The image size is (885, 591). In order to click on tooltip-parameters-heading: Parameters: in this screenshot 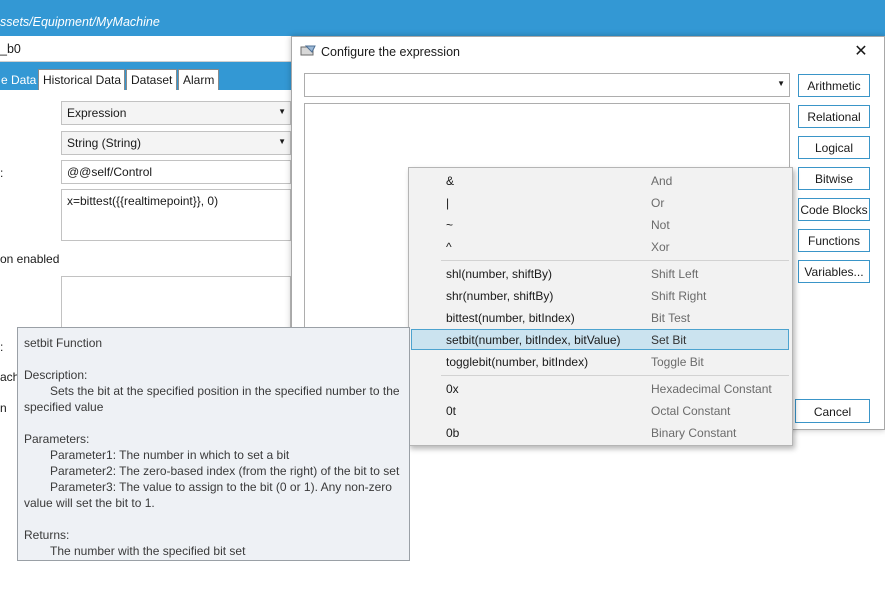, I will do `click(57, 439)`.